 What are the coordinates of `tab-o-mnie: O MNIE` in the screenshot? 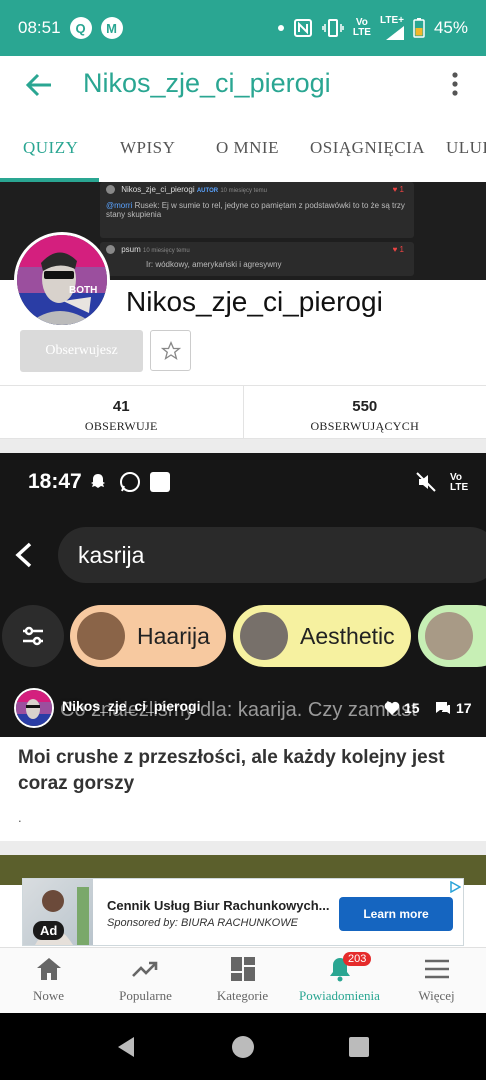 It's located at (247, 148).